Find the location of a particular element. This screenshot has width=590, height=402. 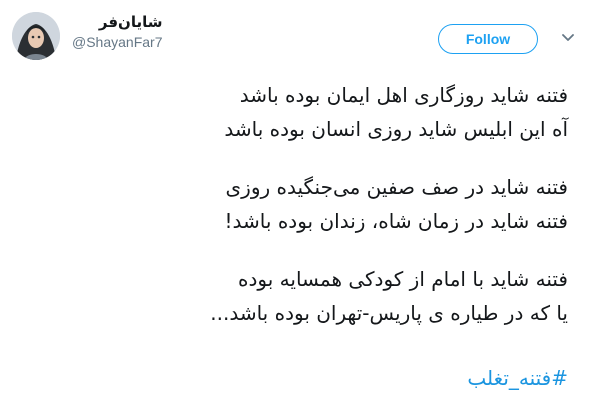

follow-button: Follow is located at coordinates (488, 39).